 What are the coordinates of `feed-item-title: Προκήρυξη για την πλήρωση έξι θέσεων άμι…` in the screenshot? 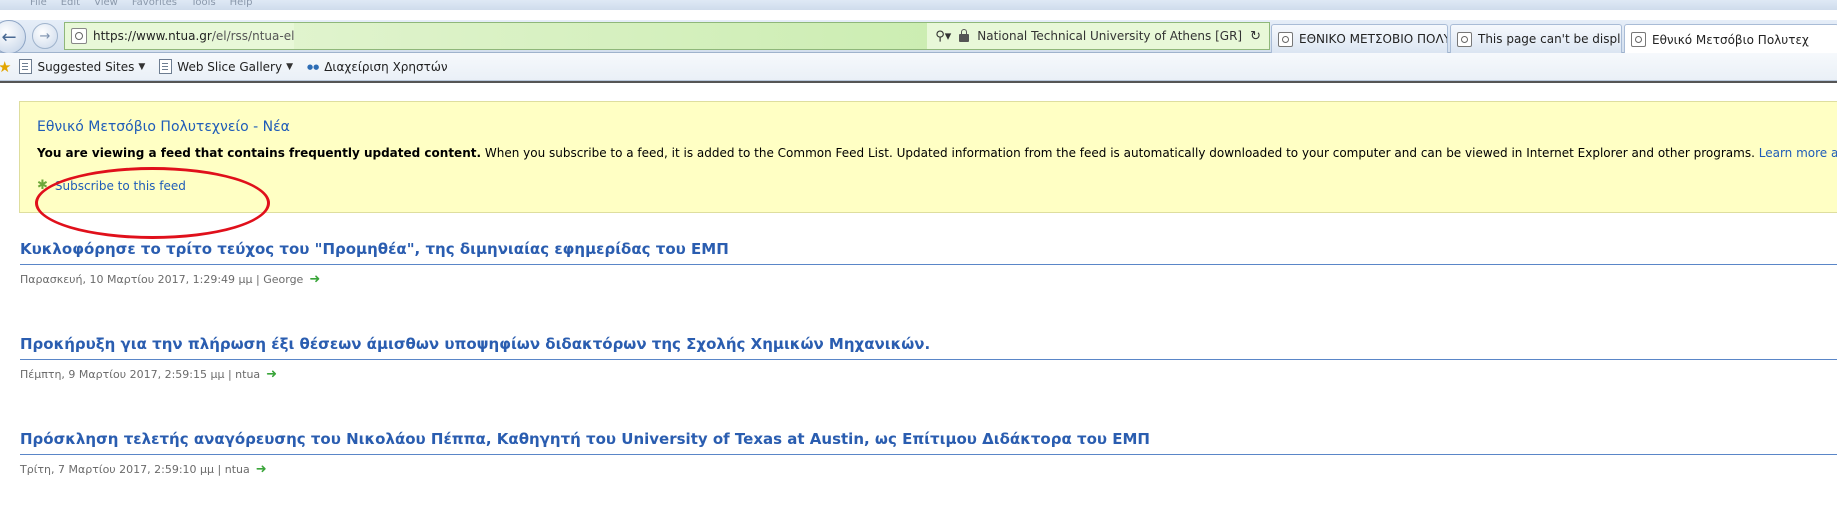 It's located at (928, 344).